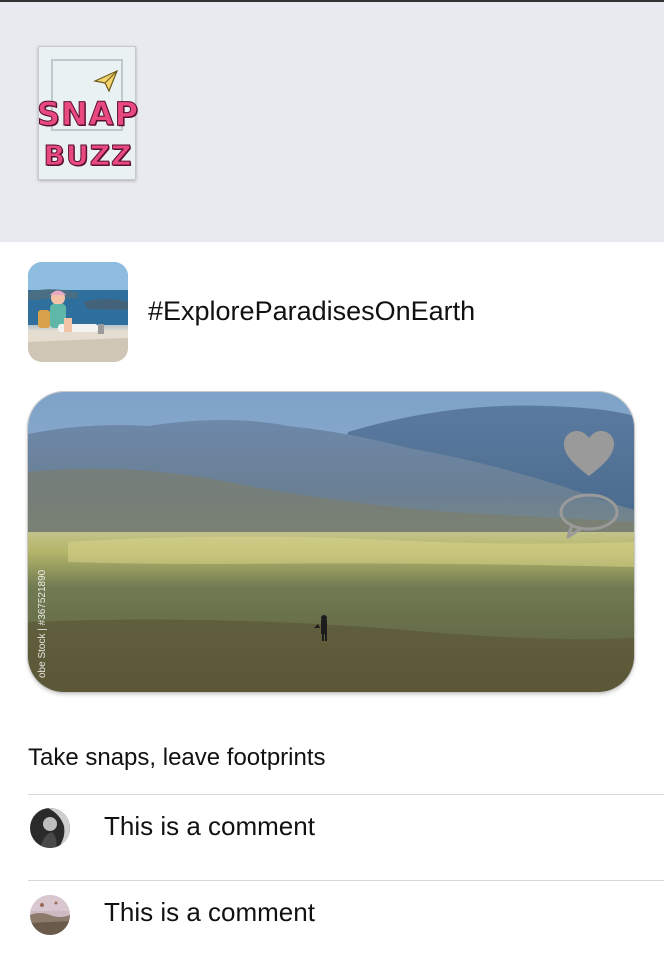  Describe the element at coordinates (42, 623) in the screenshot. I see `photo-watermark: obe Stock | #367521890` at that location.